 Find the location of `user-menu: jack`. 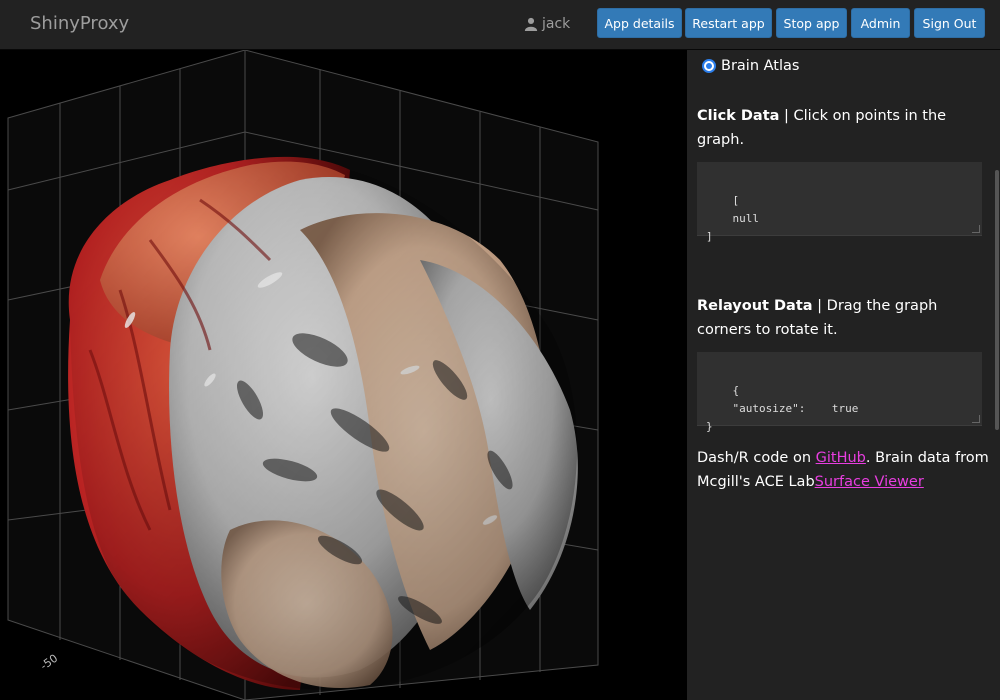

user-menu: jack is located at coordinates (547, 24).